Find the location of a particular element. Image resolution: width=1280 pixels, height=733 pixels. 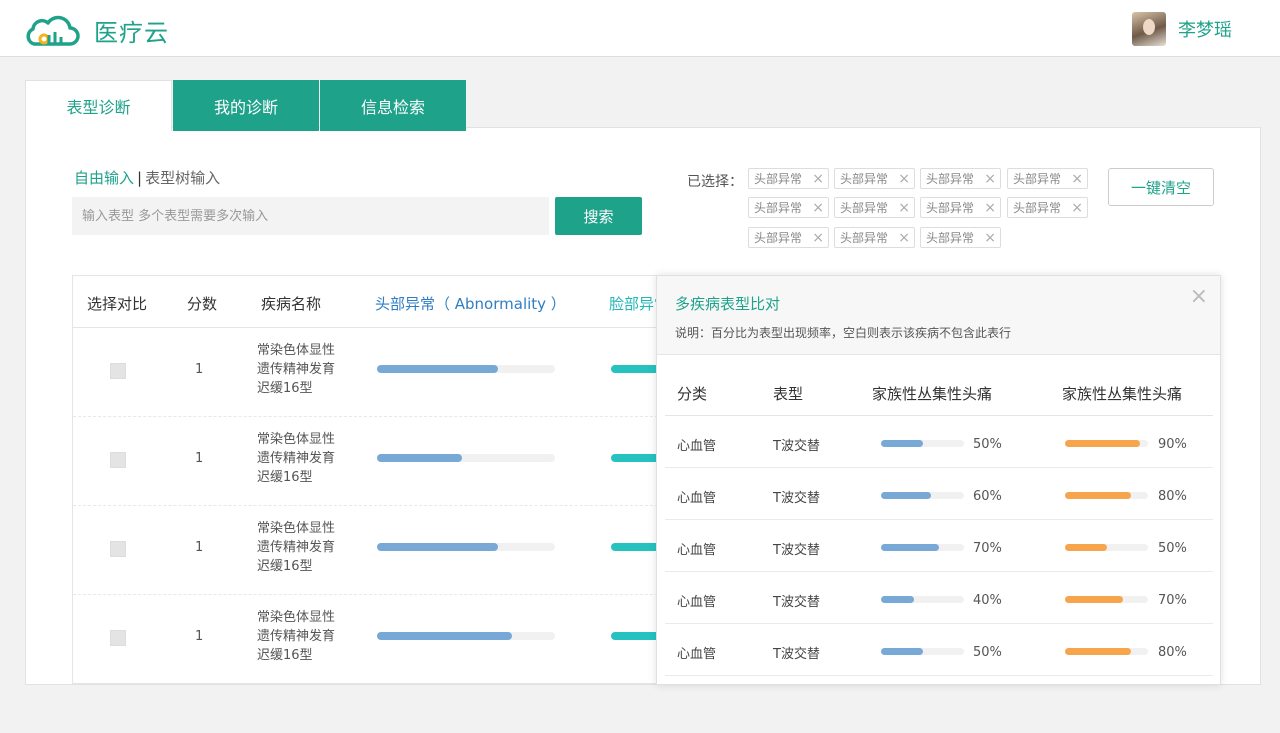

search-button: 搜索 is located at coordinates (598, 216).